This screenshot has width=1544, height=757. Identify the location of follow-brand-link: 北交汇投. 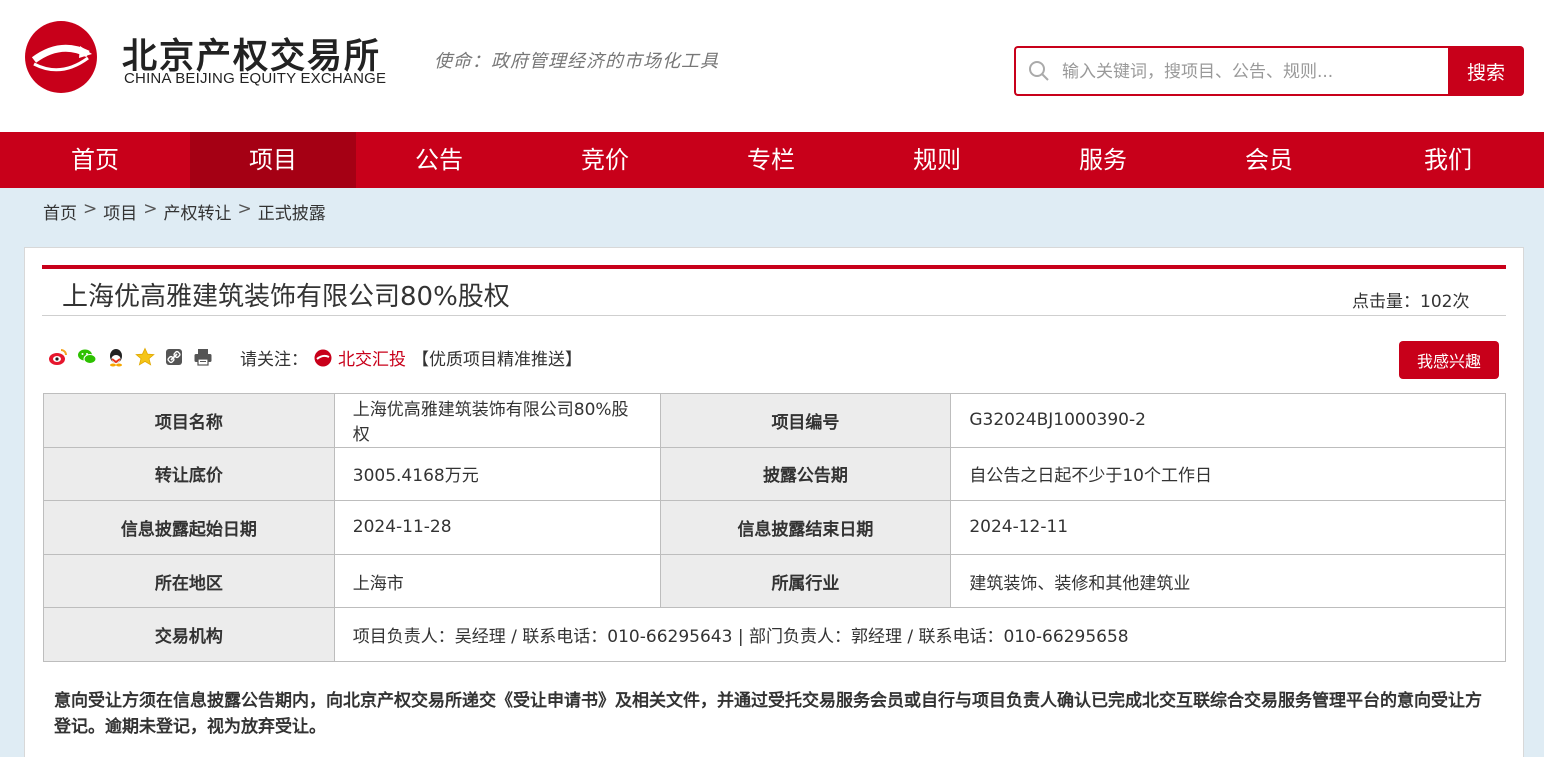
(372, 357).